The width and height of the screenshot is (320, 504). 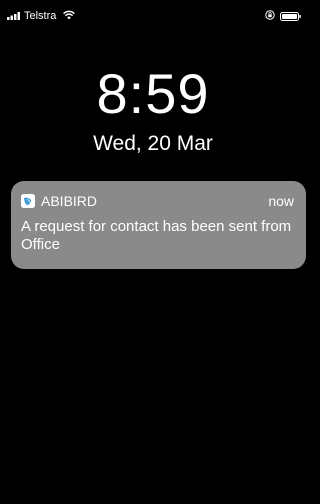 I want to click on wifi-icon, so click(x=69, y=15).